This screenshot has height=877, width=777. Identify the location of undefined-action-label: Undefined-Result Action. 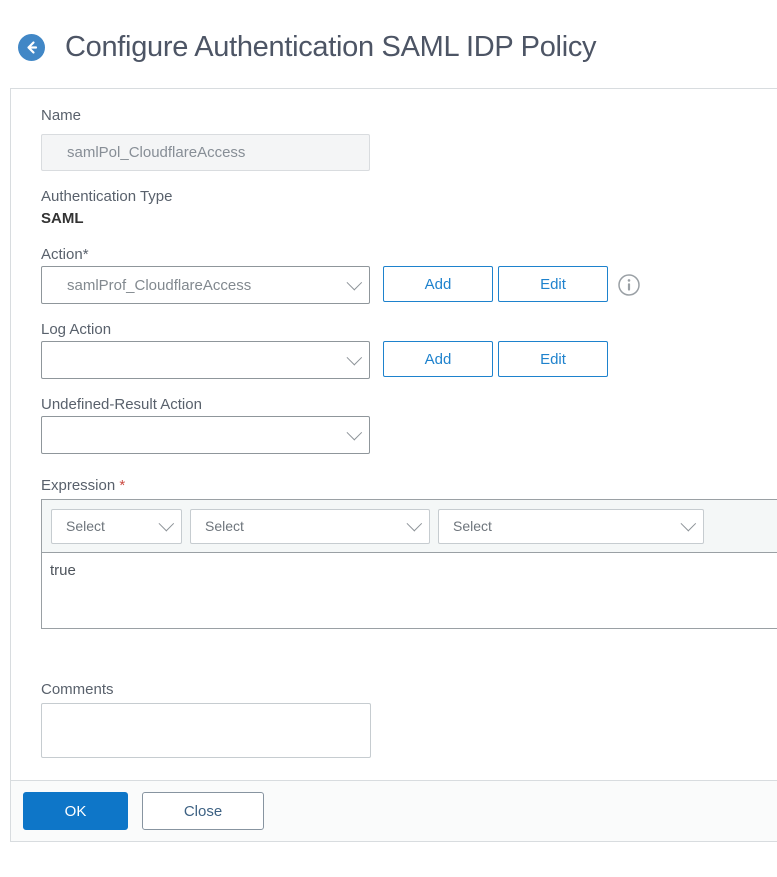
(121, 404).